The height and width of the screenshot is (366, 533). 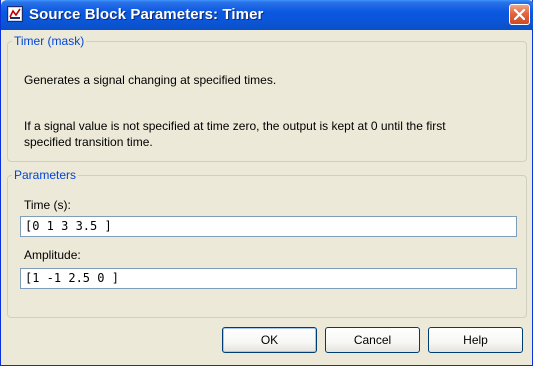 I want to click on time-input: [0 1 3 3.5 ], so click(x=268, y=226).